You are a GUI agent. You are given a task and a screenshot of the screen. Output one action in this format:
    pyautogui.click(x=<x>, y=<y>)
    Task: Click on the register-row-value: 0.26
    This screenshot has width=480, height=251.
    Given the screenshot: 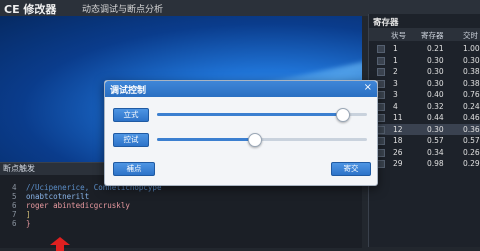 What is the action you would take?
    pyautogui.click(x=471, y=152)
    